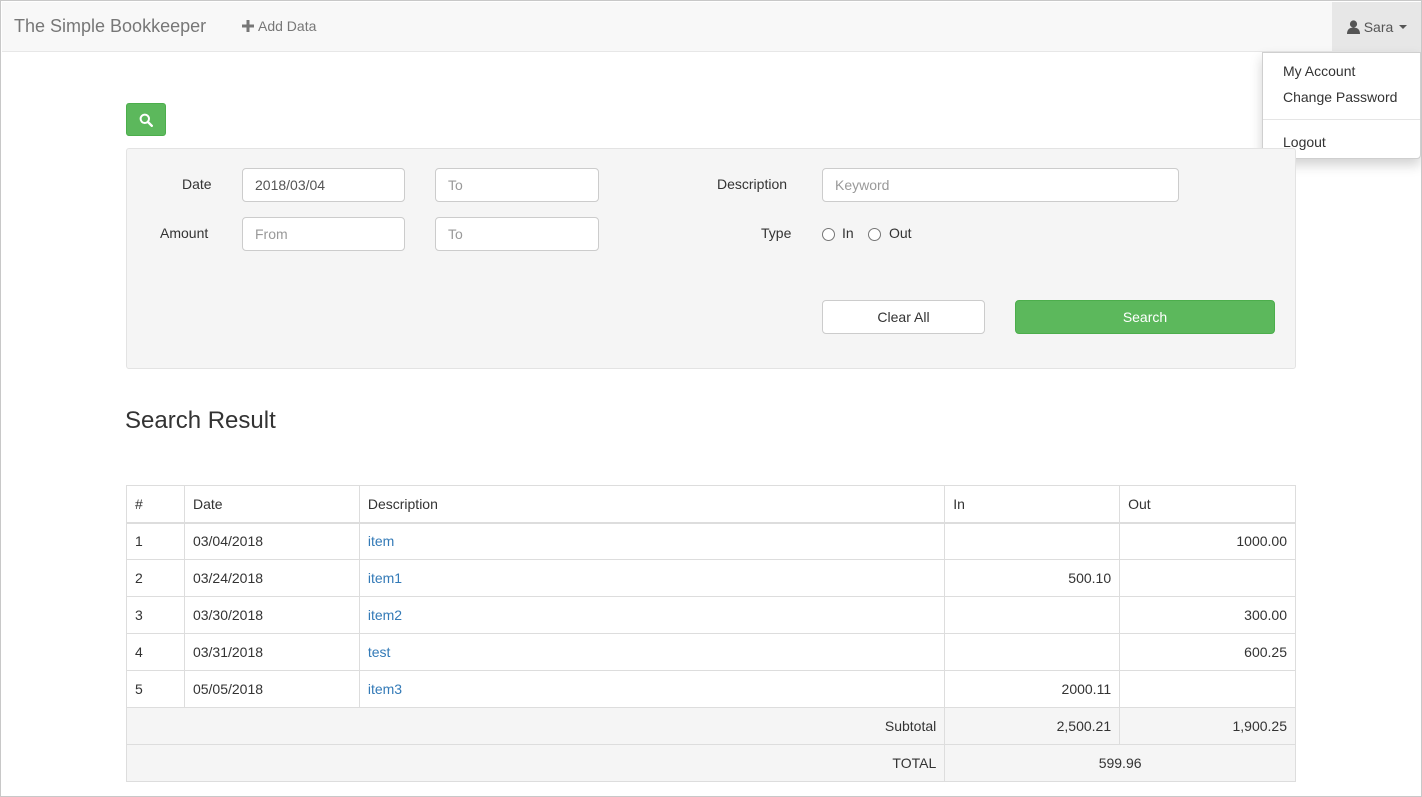  What do you see at coordinates (271, 652) in the screenshot?
I see `row-date: 03/31/2018` at bounding box center [271, 652].